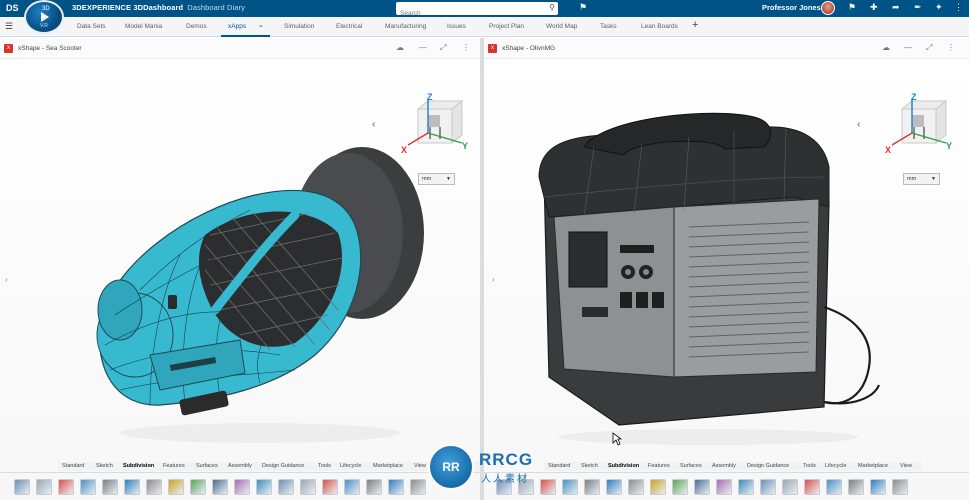 The height and width of the screenshot is (500, 969). I want to click on share-icon: ➦, so click(896, 7).